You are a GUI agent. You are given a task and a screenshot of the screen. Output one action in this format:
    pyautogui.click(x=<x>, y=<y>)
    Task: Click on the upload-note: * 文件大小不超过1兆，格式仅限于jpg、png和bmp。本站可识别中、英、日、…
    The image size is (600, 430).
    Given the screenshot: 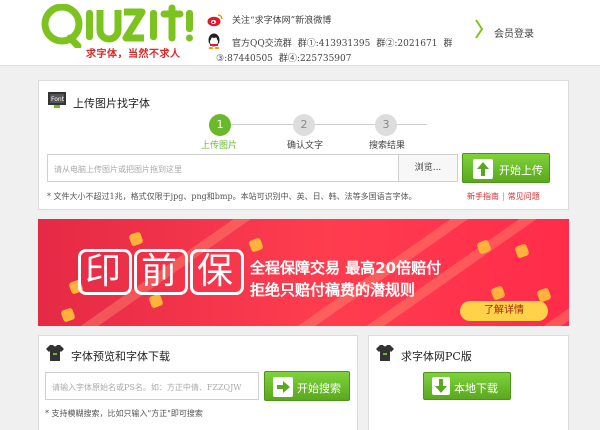 What is the action you would take?
    pyautogui.click(x=232, y=196)
    